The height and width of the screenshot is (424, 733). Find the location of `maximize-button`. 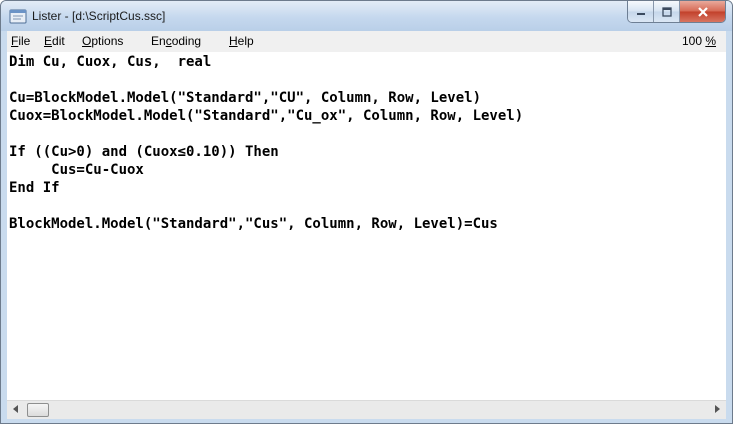

maximize-button is located at coordinates (667, 11).